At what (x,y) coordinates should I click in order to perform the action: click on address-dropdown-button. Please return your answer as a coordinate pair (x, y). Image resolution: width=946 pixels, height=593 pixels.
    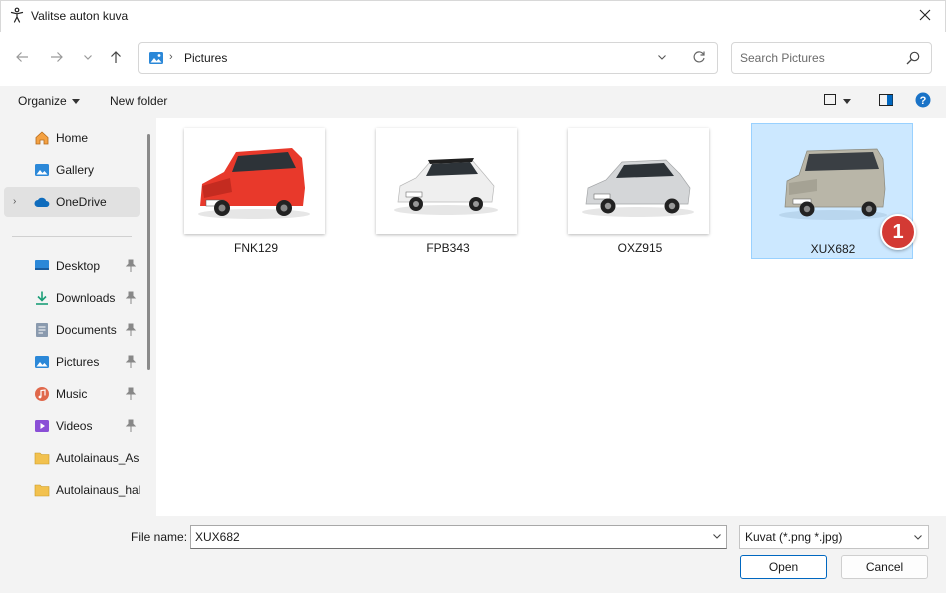
    Looking at the image, I should click on (662, 58).